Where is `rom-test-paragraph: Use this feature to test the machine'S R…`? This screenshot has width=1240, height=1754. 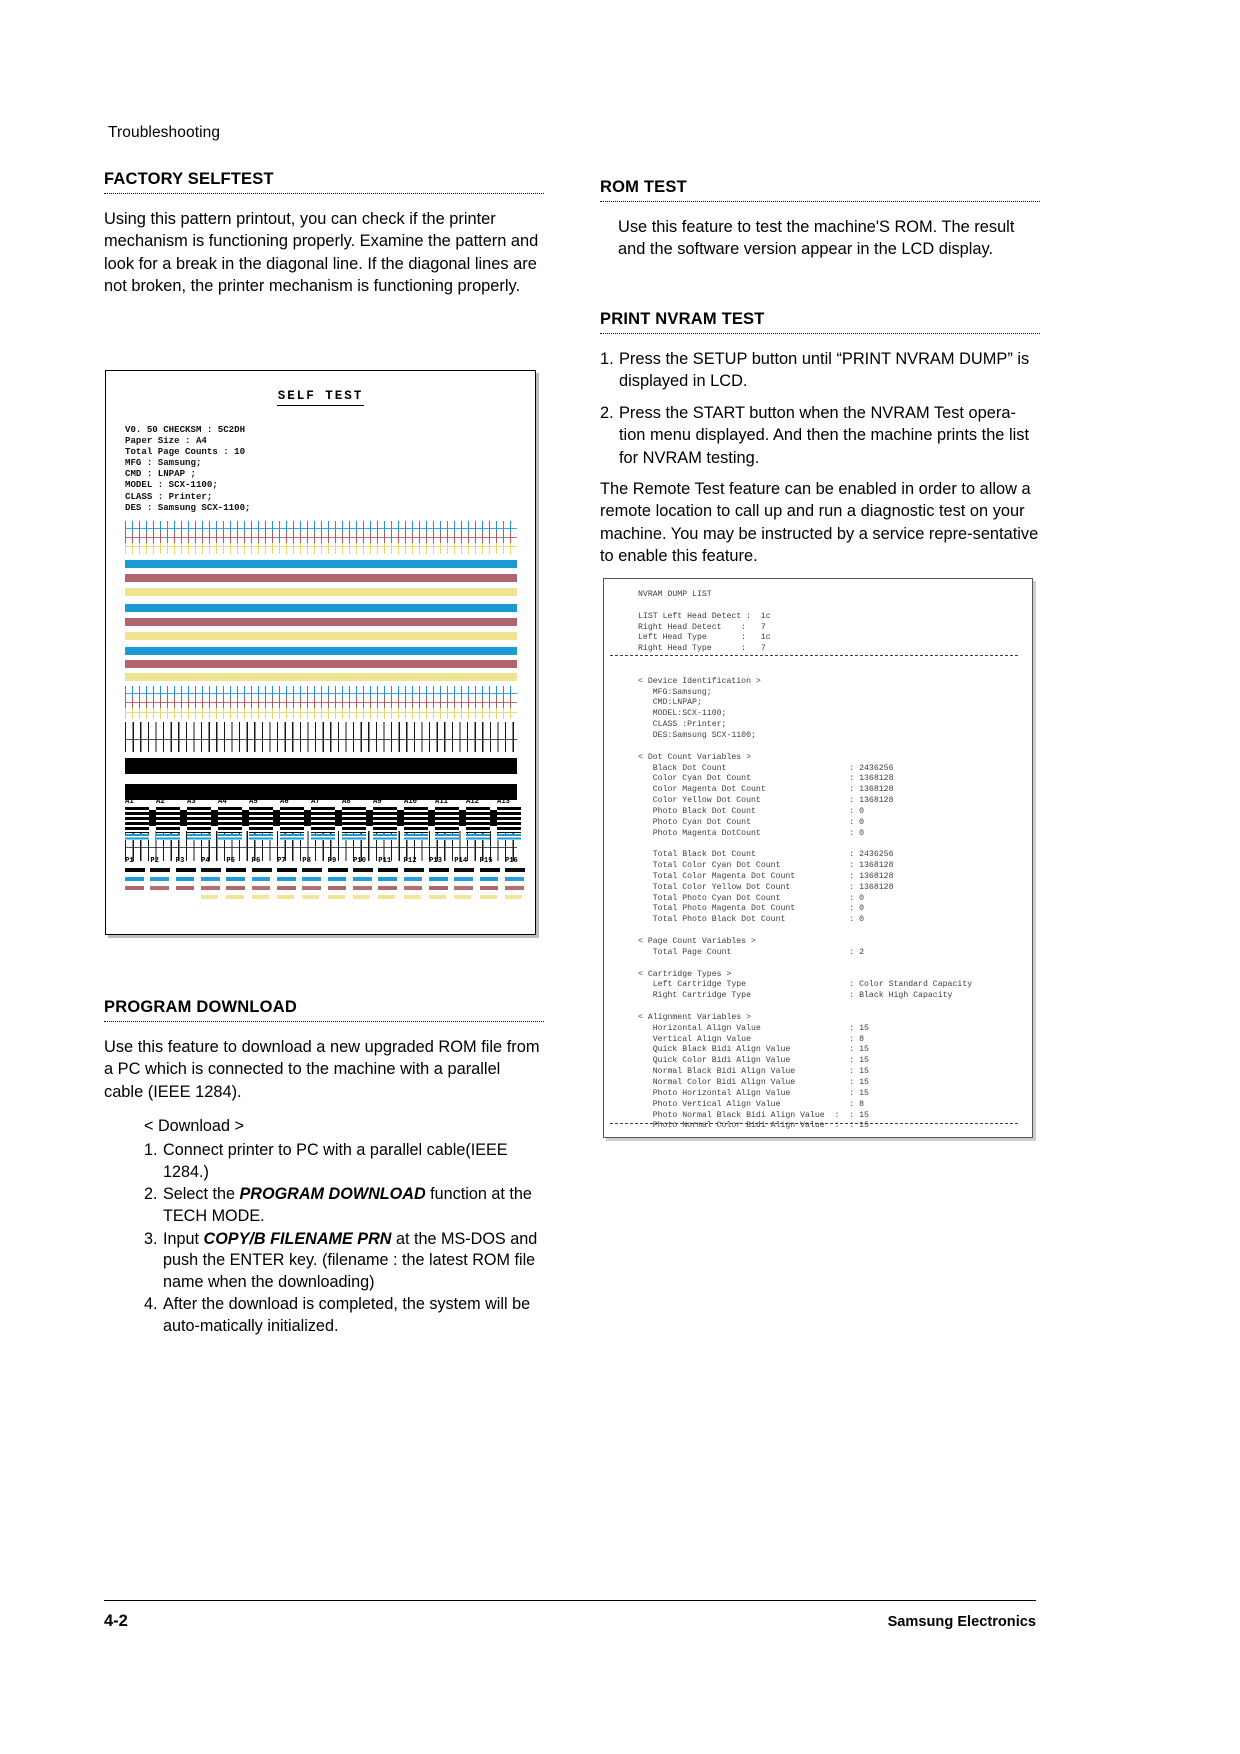 rom-test-paragraph: Use this feature to test the machine'S R… is located at coordinates (816, 238).